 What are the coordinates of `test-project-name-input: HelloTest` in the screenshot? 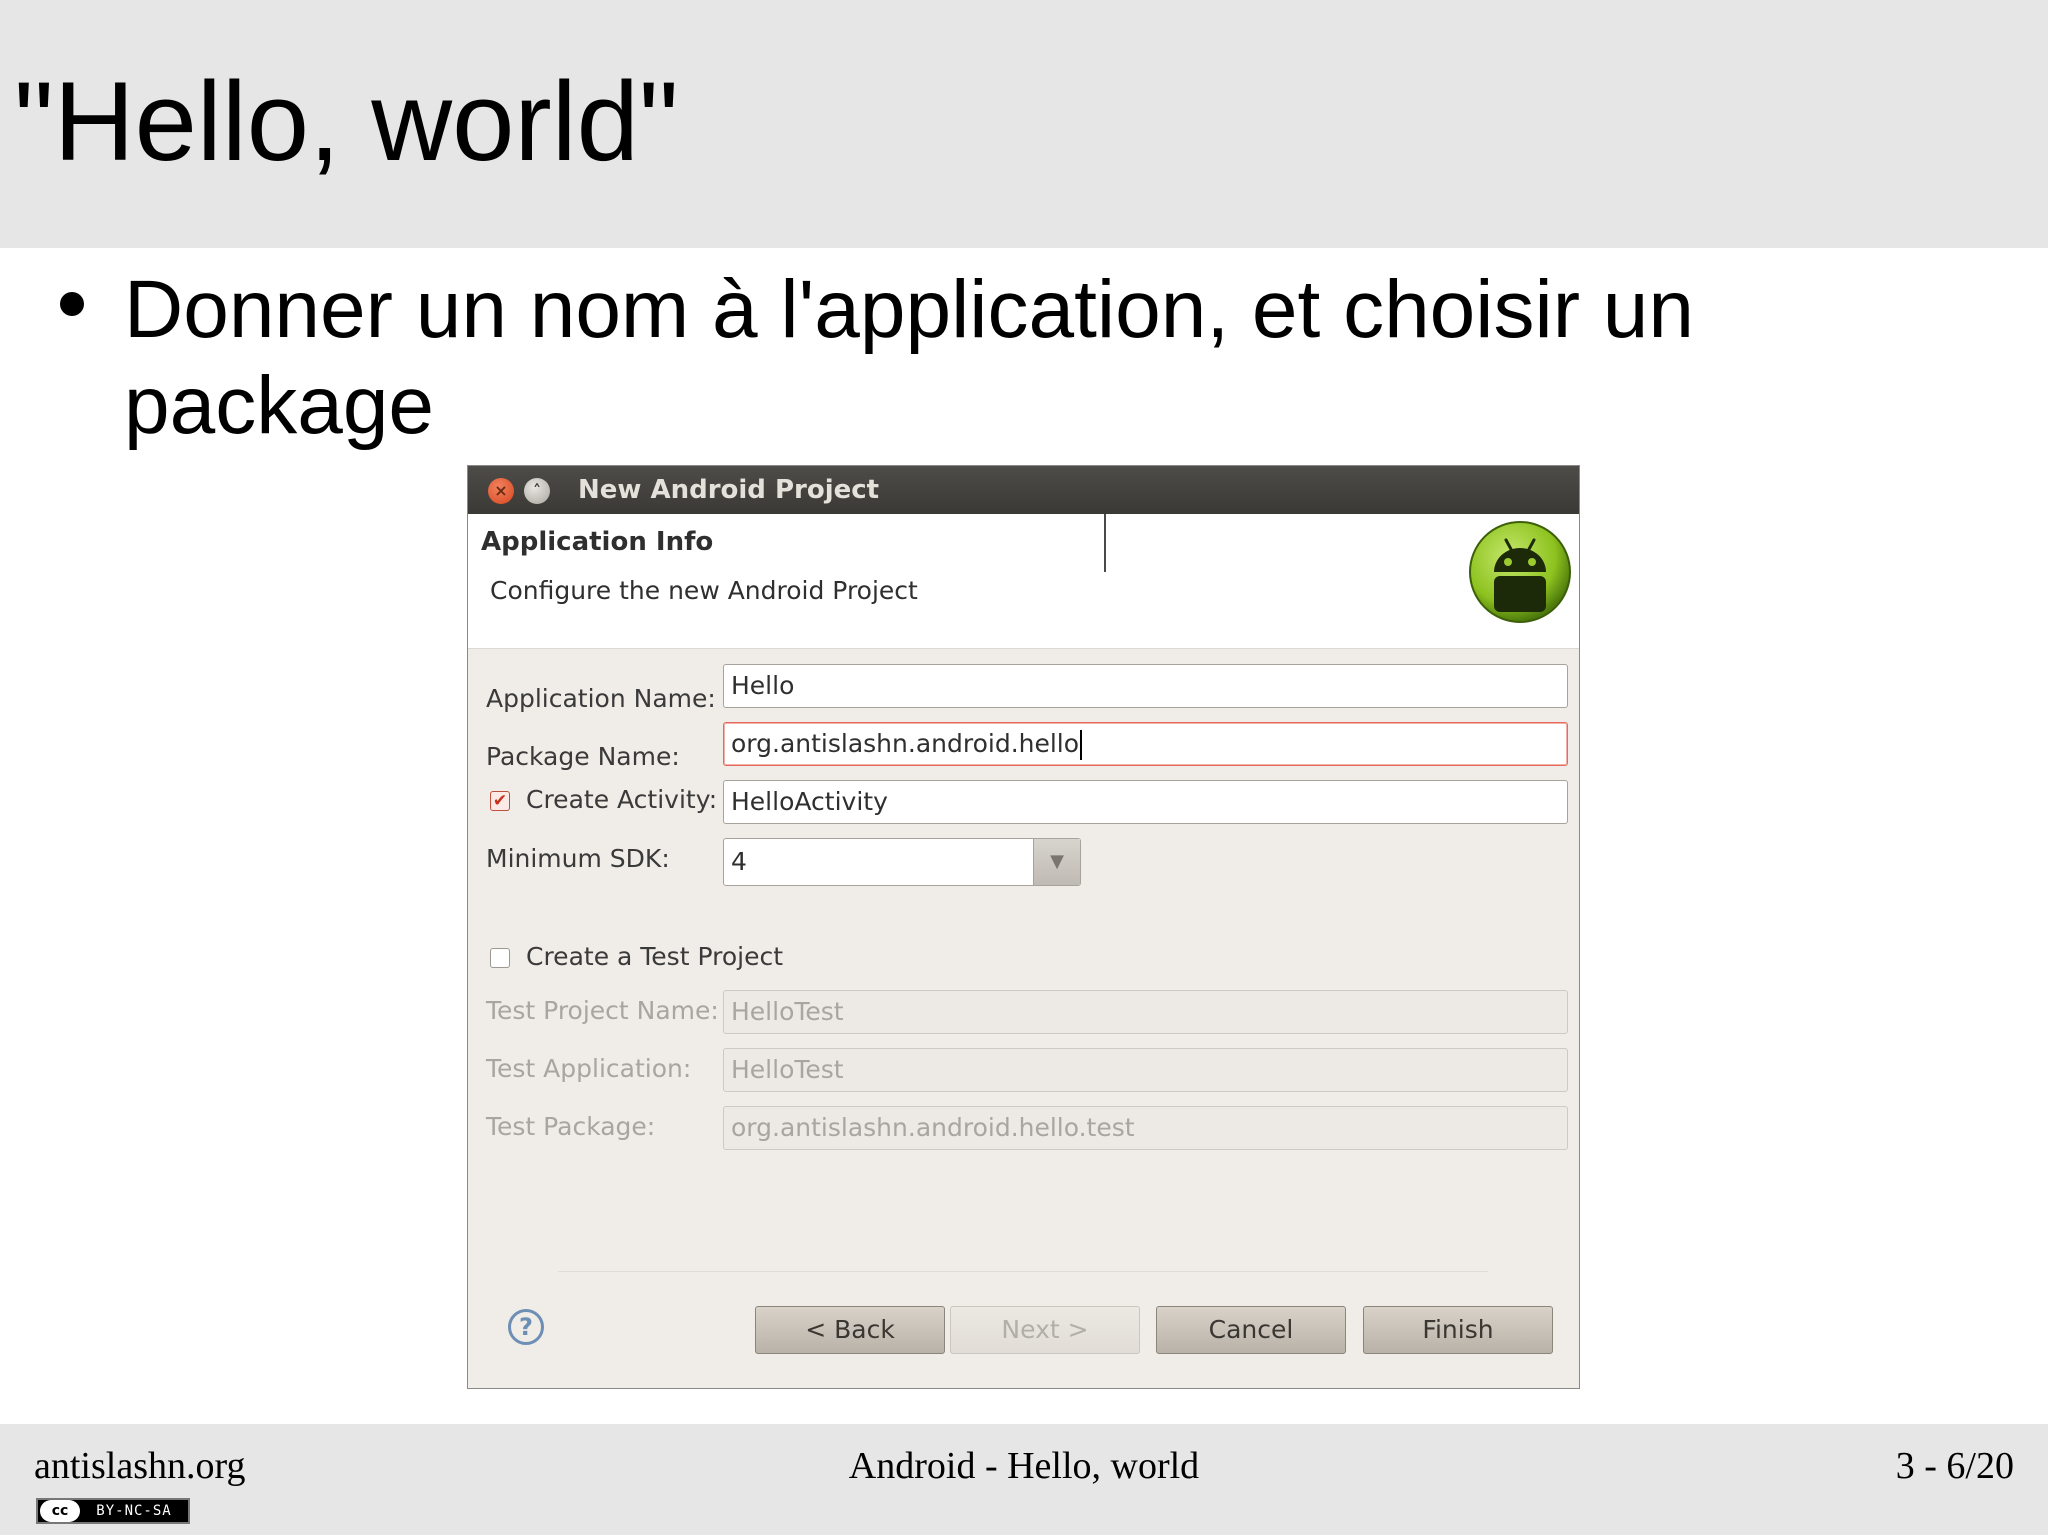 It's located at (1145, 1012).